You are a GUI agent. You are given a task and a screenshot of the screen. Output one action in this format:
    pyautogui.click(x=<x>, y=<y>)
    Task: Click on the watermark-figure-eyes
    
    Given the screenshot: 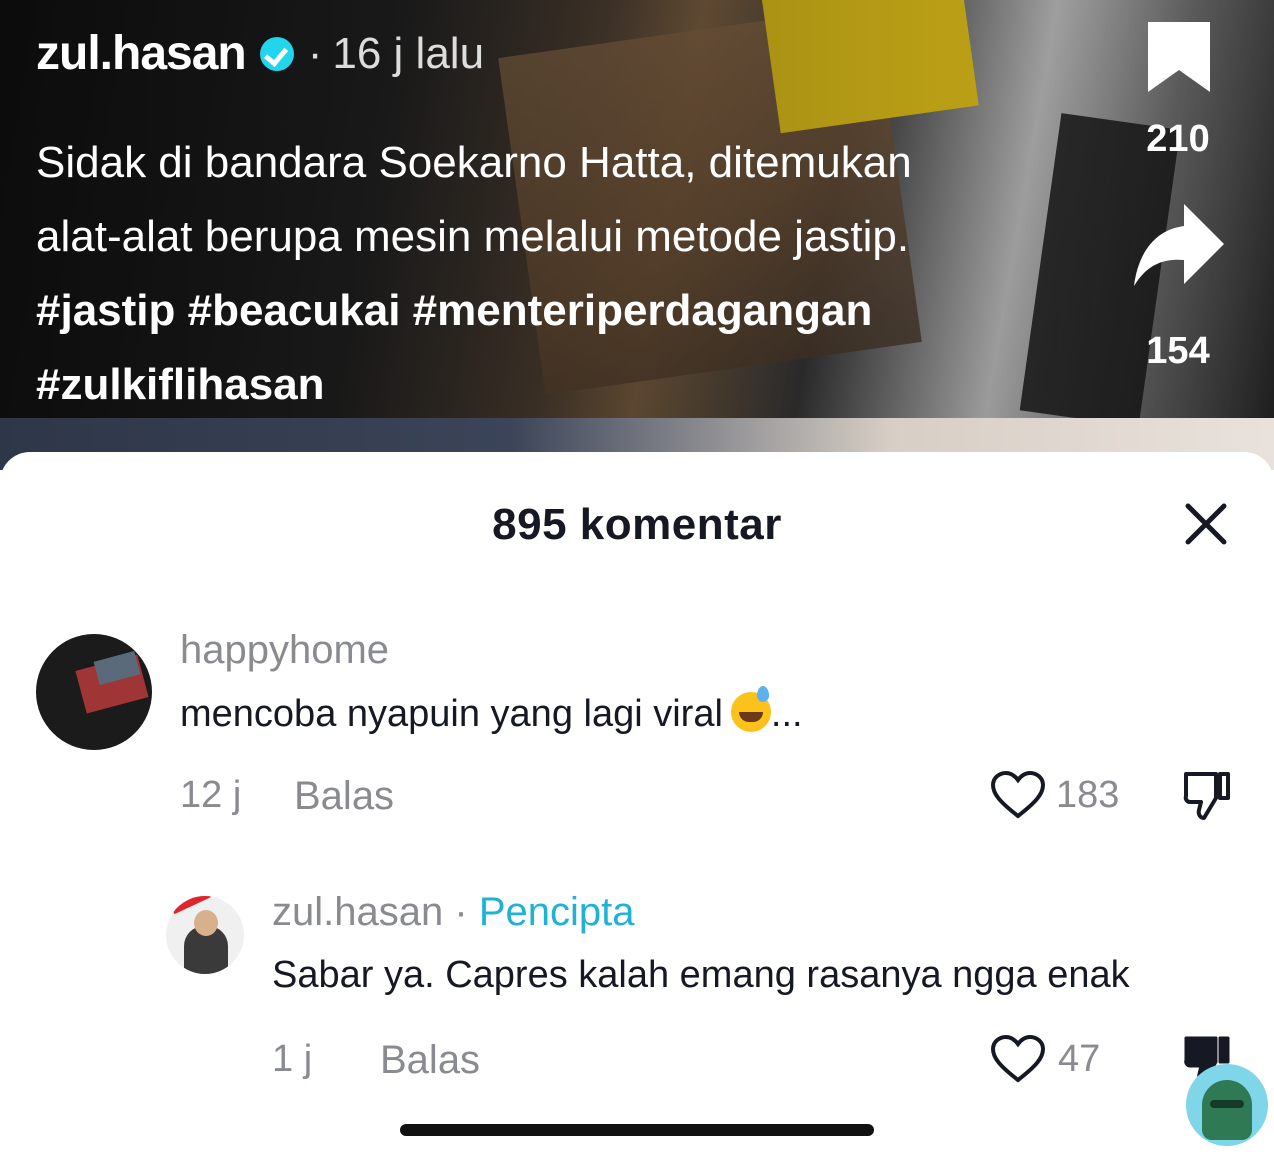 What is the action you would take?
    pyautogui.click(x=1227, y=1104)
    